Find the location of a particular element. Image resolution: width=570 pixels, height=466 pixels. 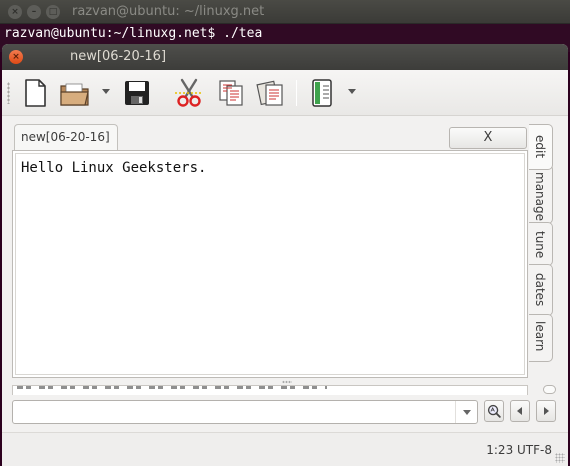

terminal-minimize-icon: – is located at coordinates (34, 12).